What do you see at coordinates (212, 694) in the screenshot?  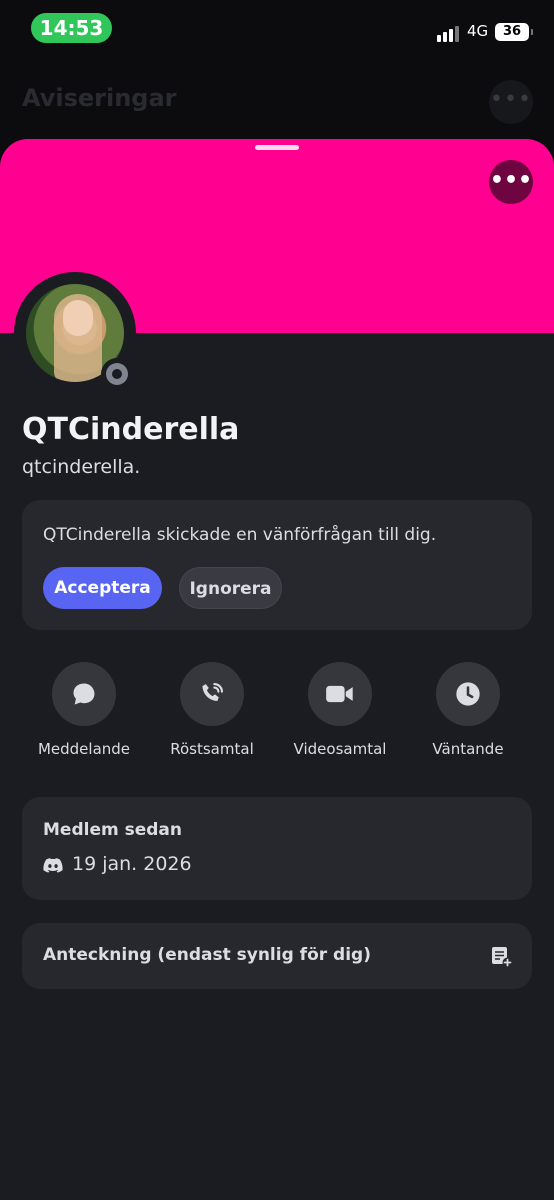 I see `phone-icon` at bounding box center [212, 694].